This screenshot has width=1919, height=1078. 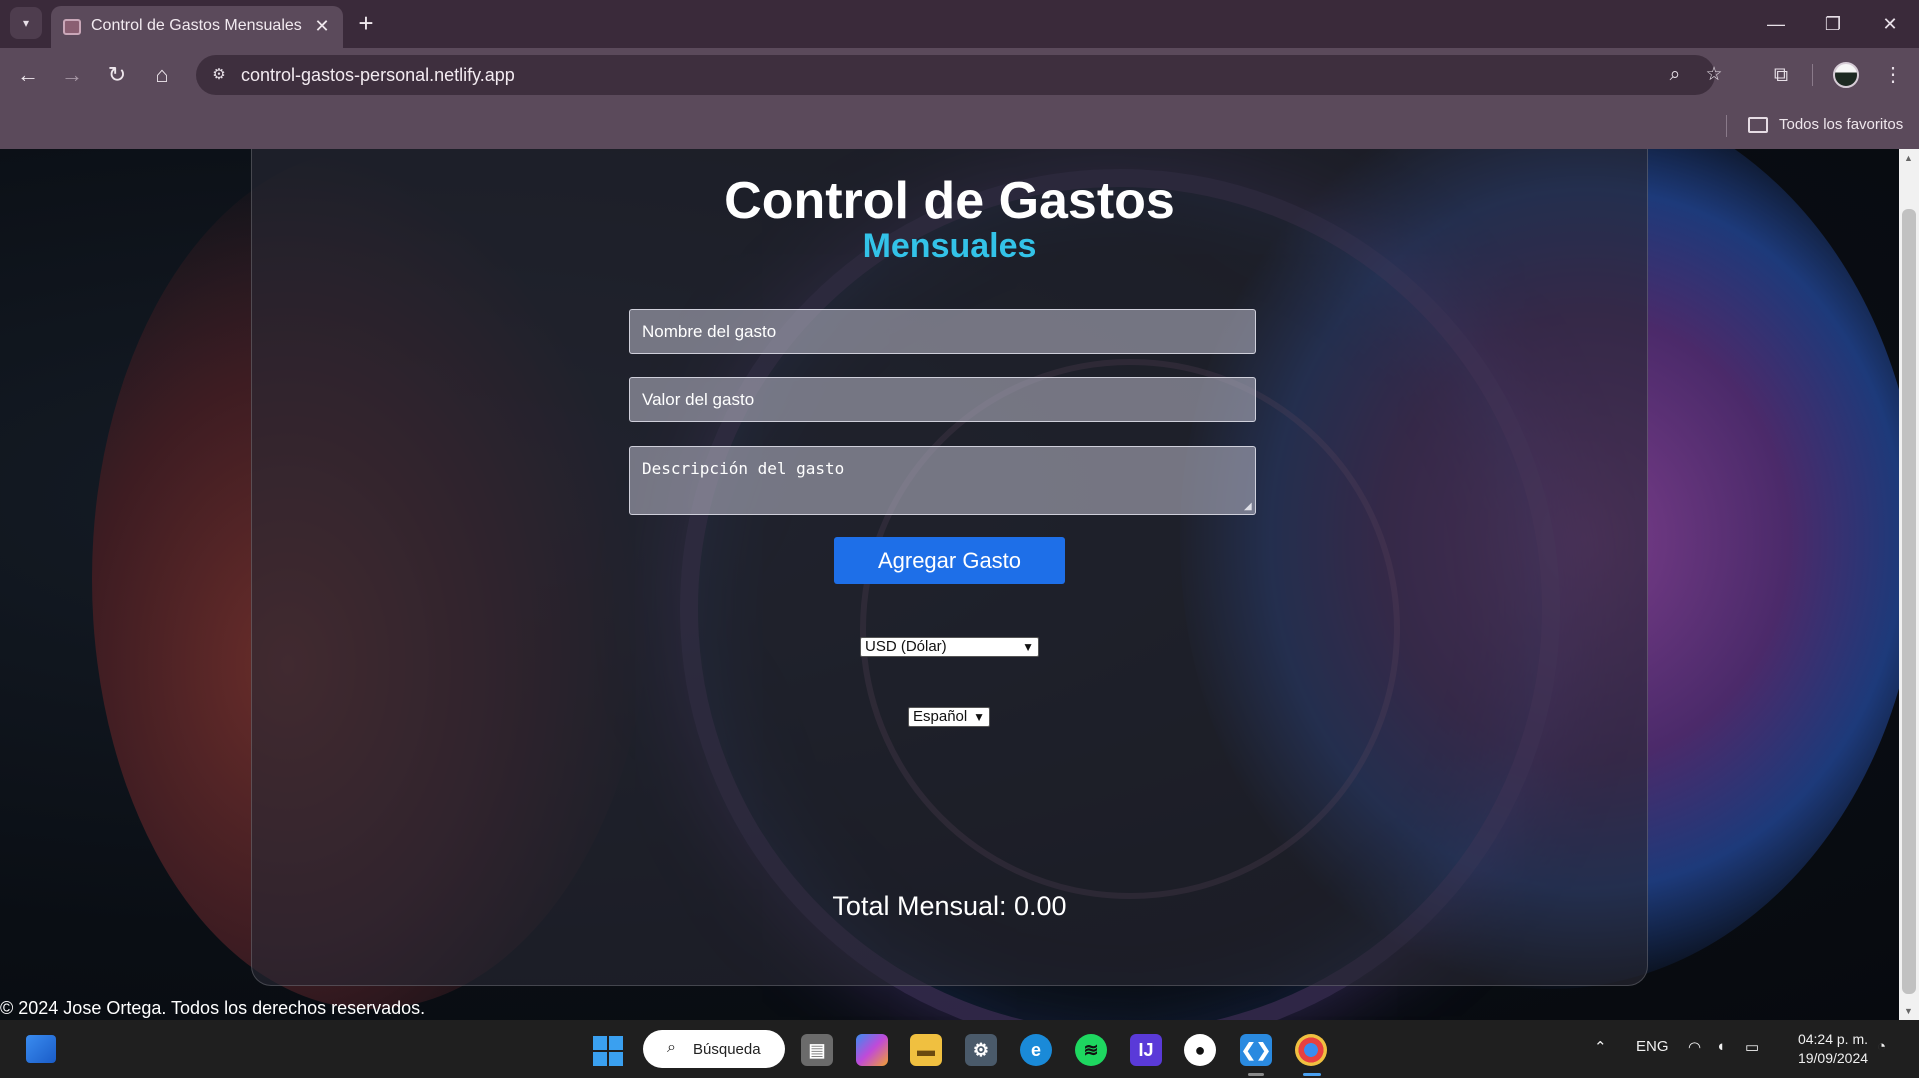 What do you see at coordinates (959, 24) in the screenshot?
I see `browser-tab-bar: ▾ Control de Gastos Mensuales ✕ + — ❐ ✕` at bounding box center [959, 24].